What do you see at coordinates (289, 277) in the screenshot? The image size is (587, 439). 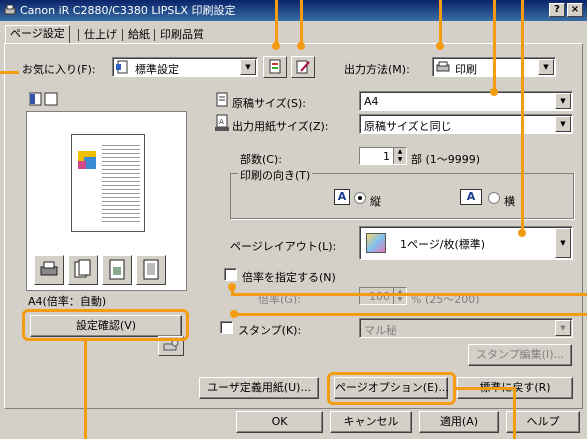 I see `scaling-label: 倍率を指定する(N)` at bounding box center [289, 277].